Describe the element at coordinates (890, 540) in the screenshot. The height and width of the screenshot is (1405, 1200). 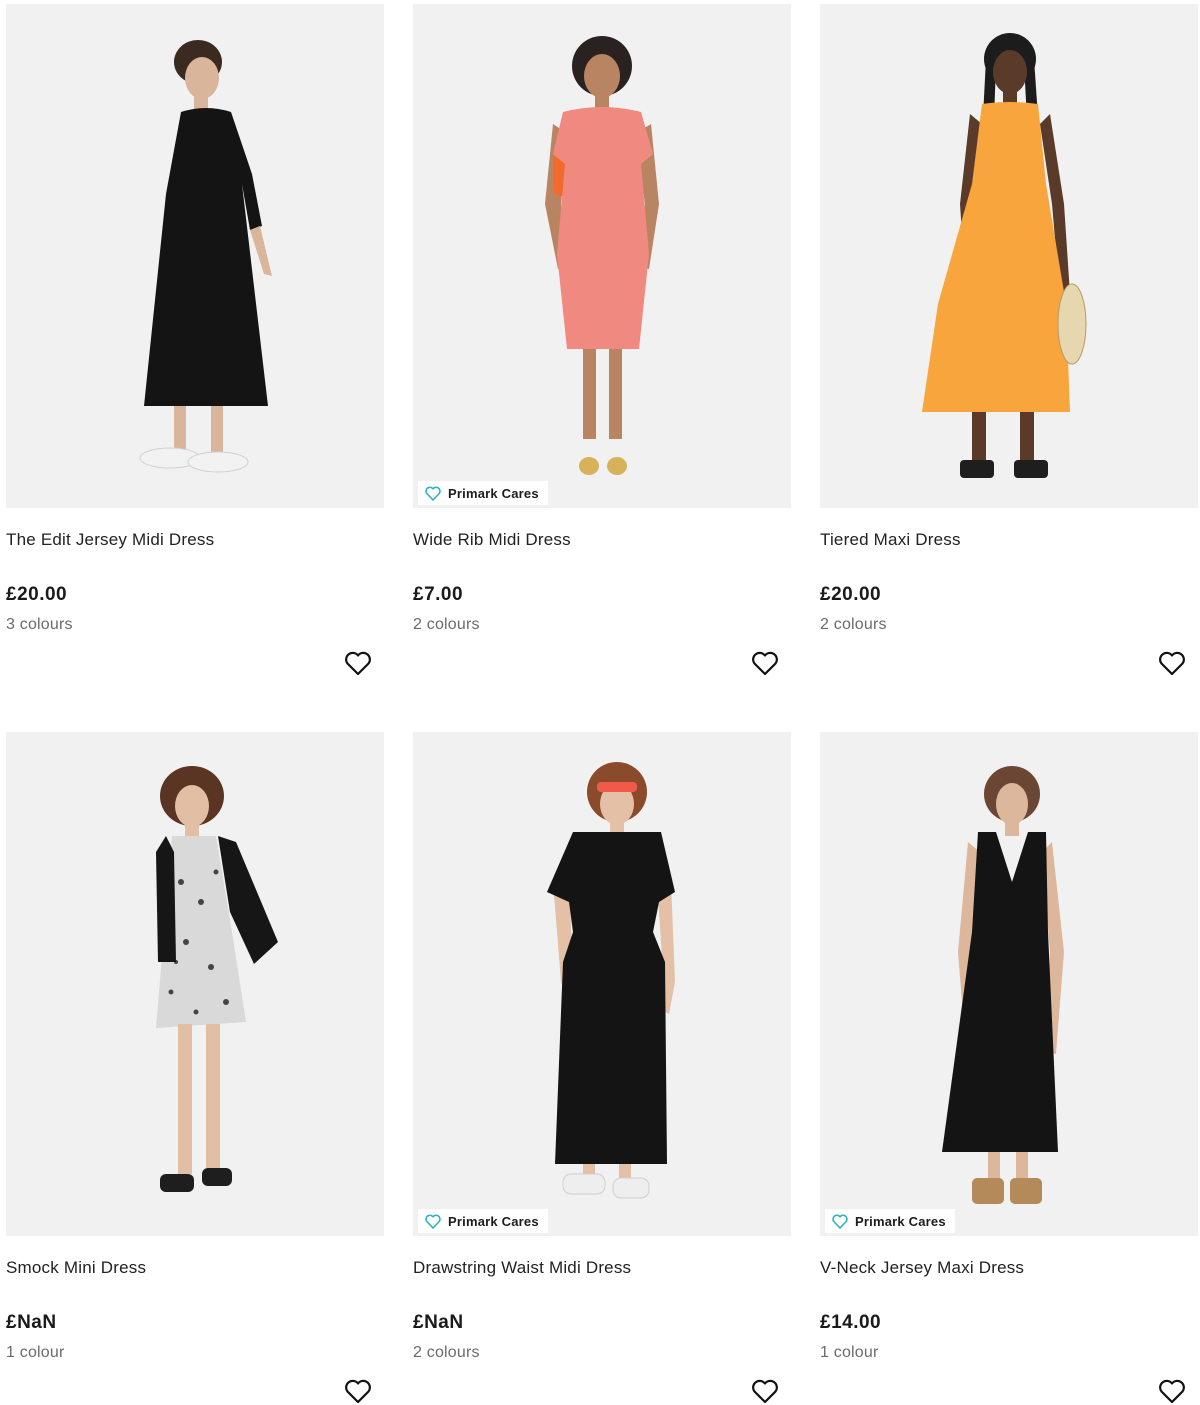
I see `product-name: Tiered Maxi Dress` at that location.